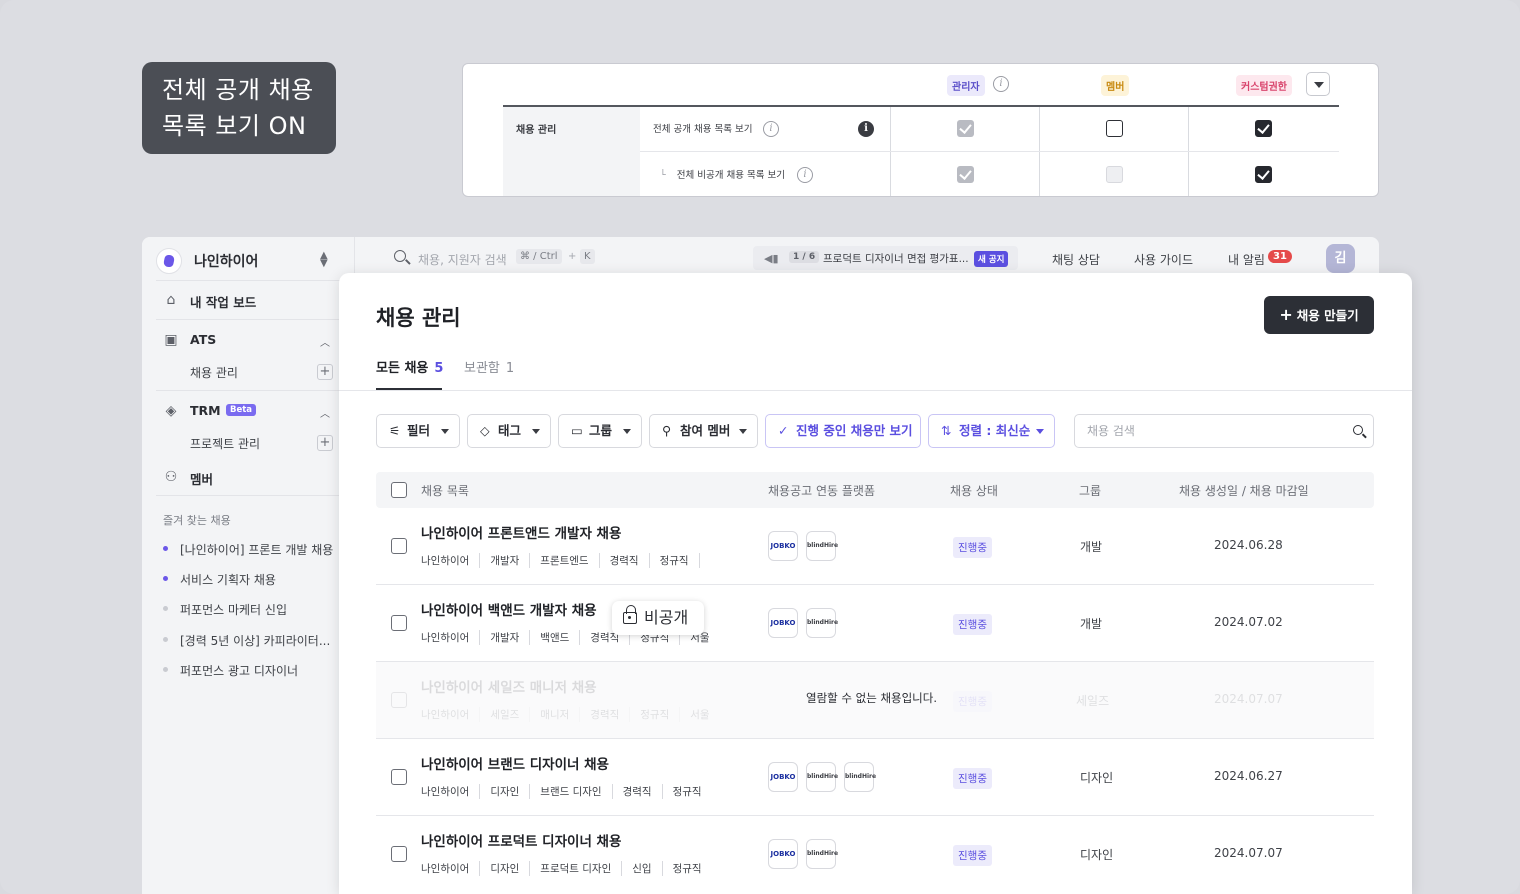 This screenshot has height=894, width=1520. Describe the element at coordinates (515, 763) in the screenshot. I see `recruit-title: 나인하이어 브랜드 디자이너 채용` at that location.